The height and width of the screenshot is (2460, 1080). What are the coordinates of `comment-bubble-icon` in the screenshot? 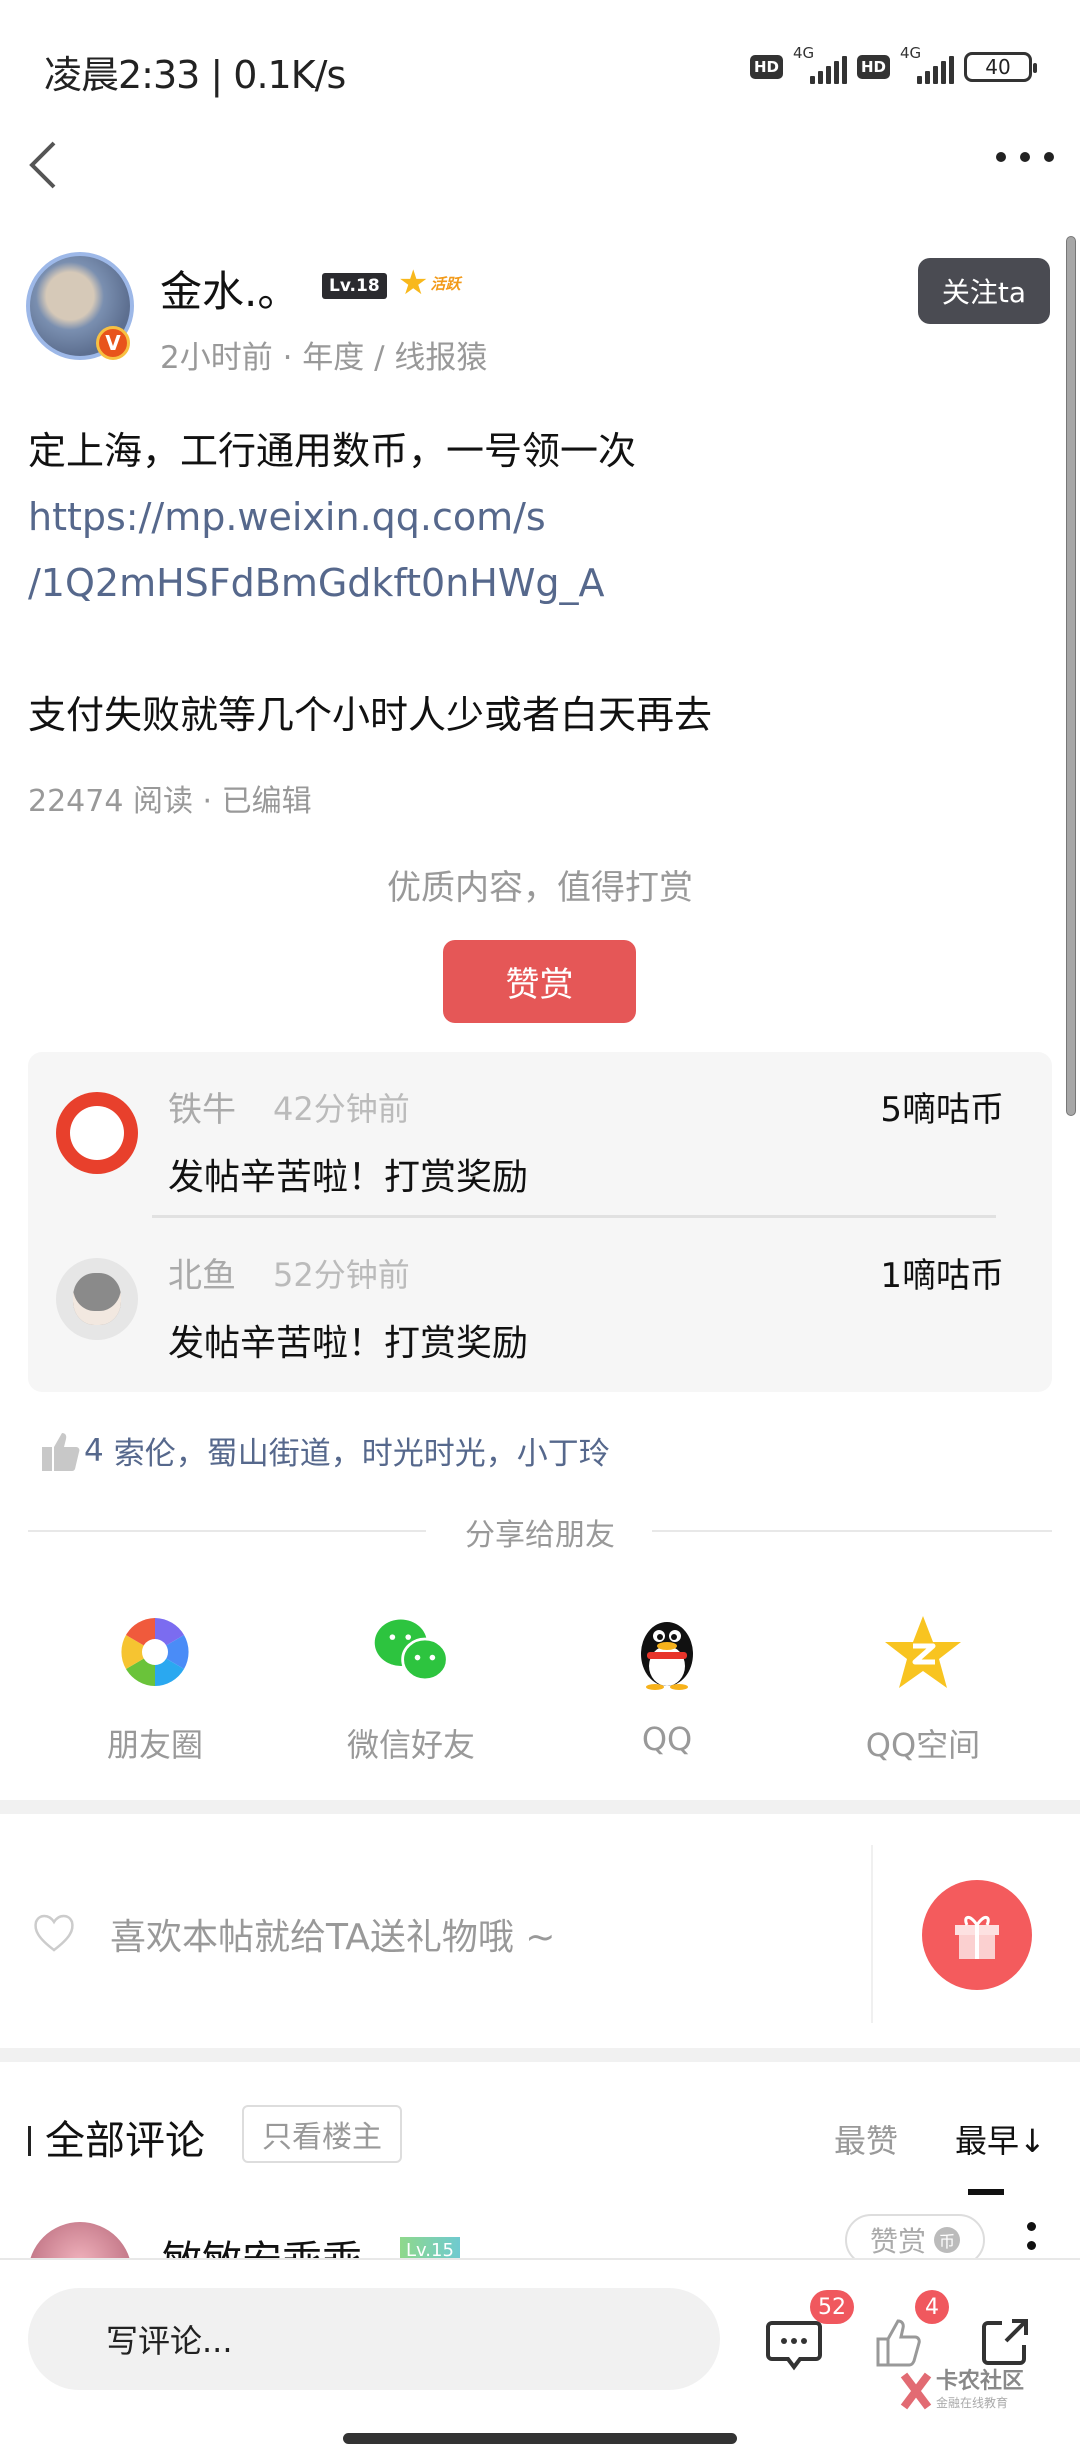 It's located at (794, 2346).